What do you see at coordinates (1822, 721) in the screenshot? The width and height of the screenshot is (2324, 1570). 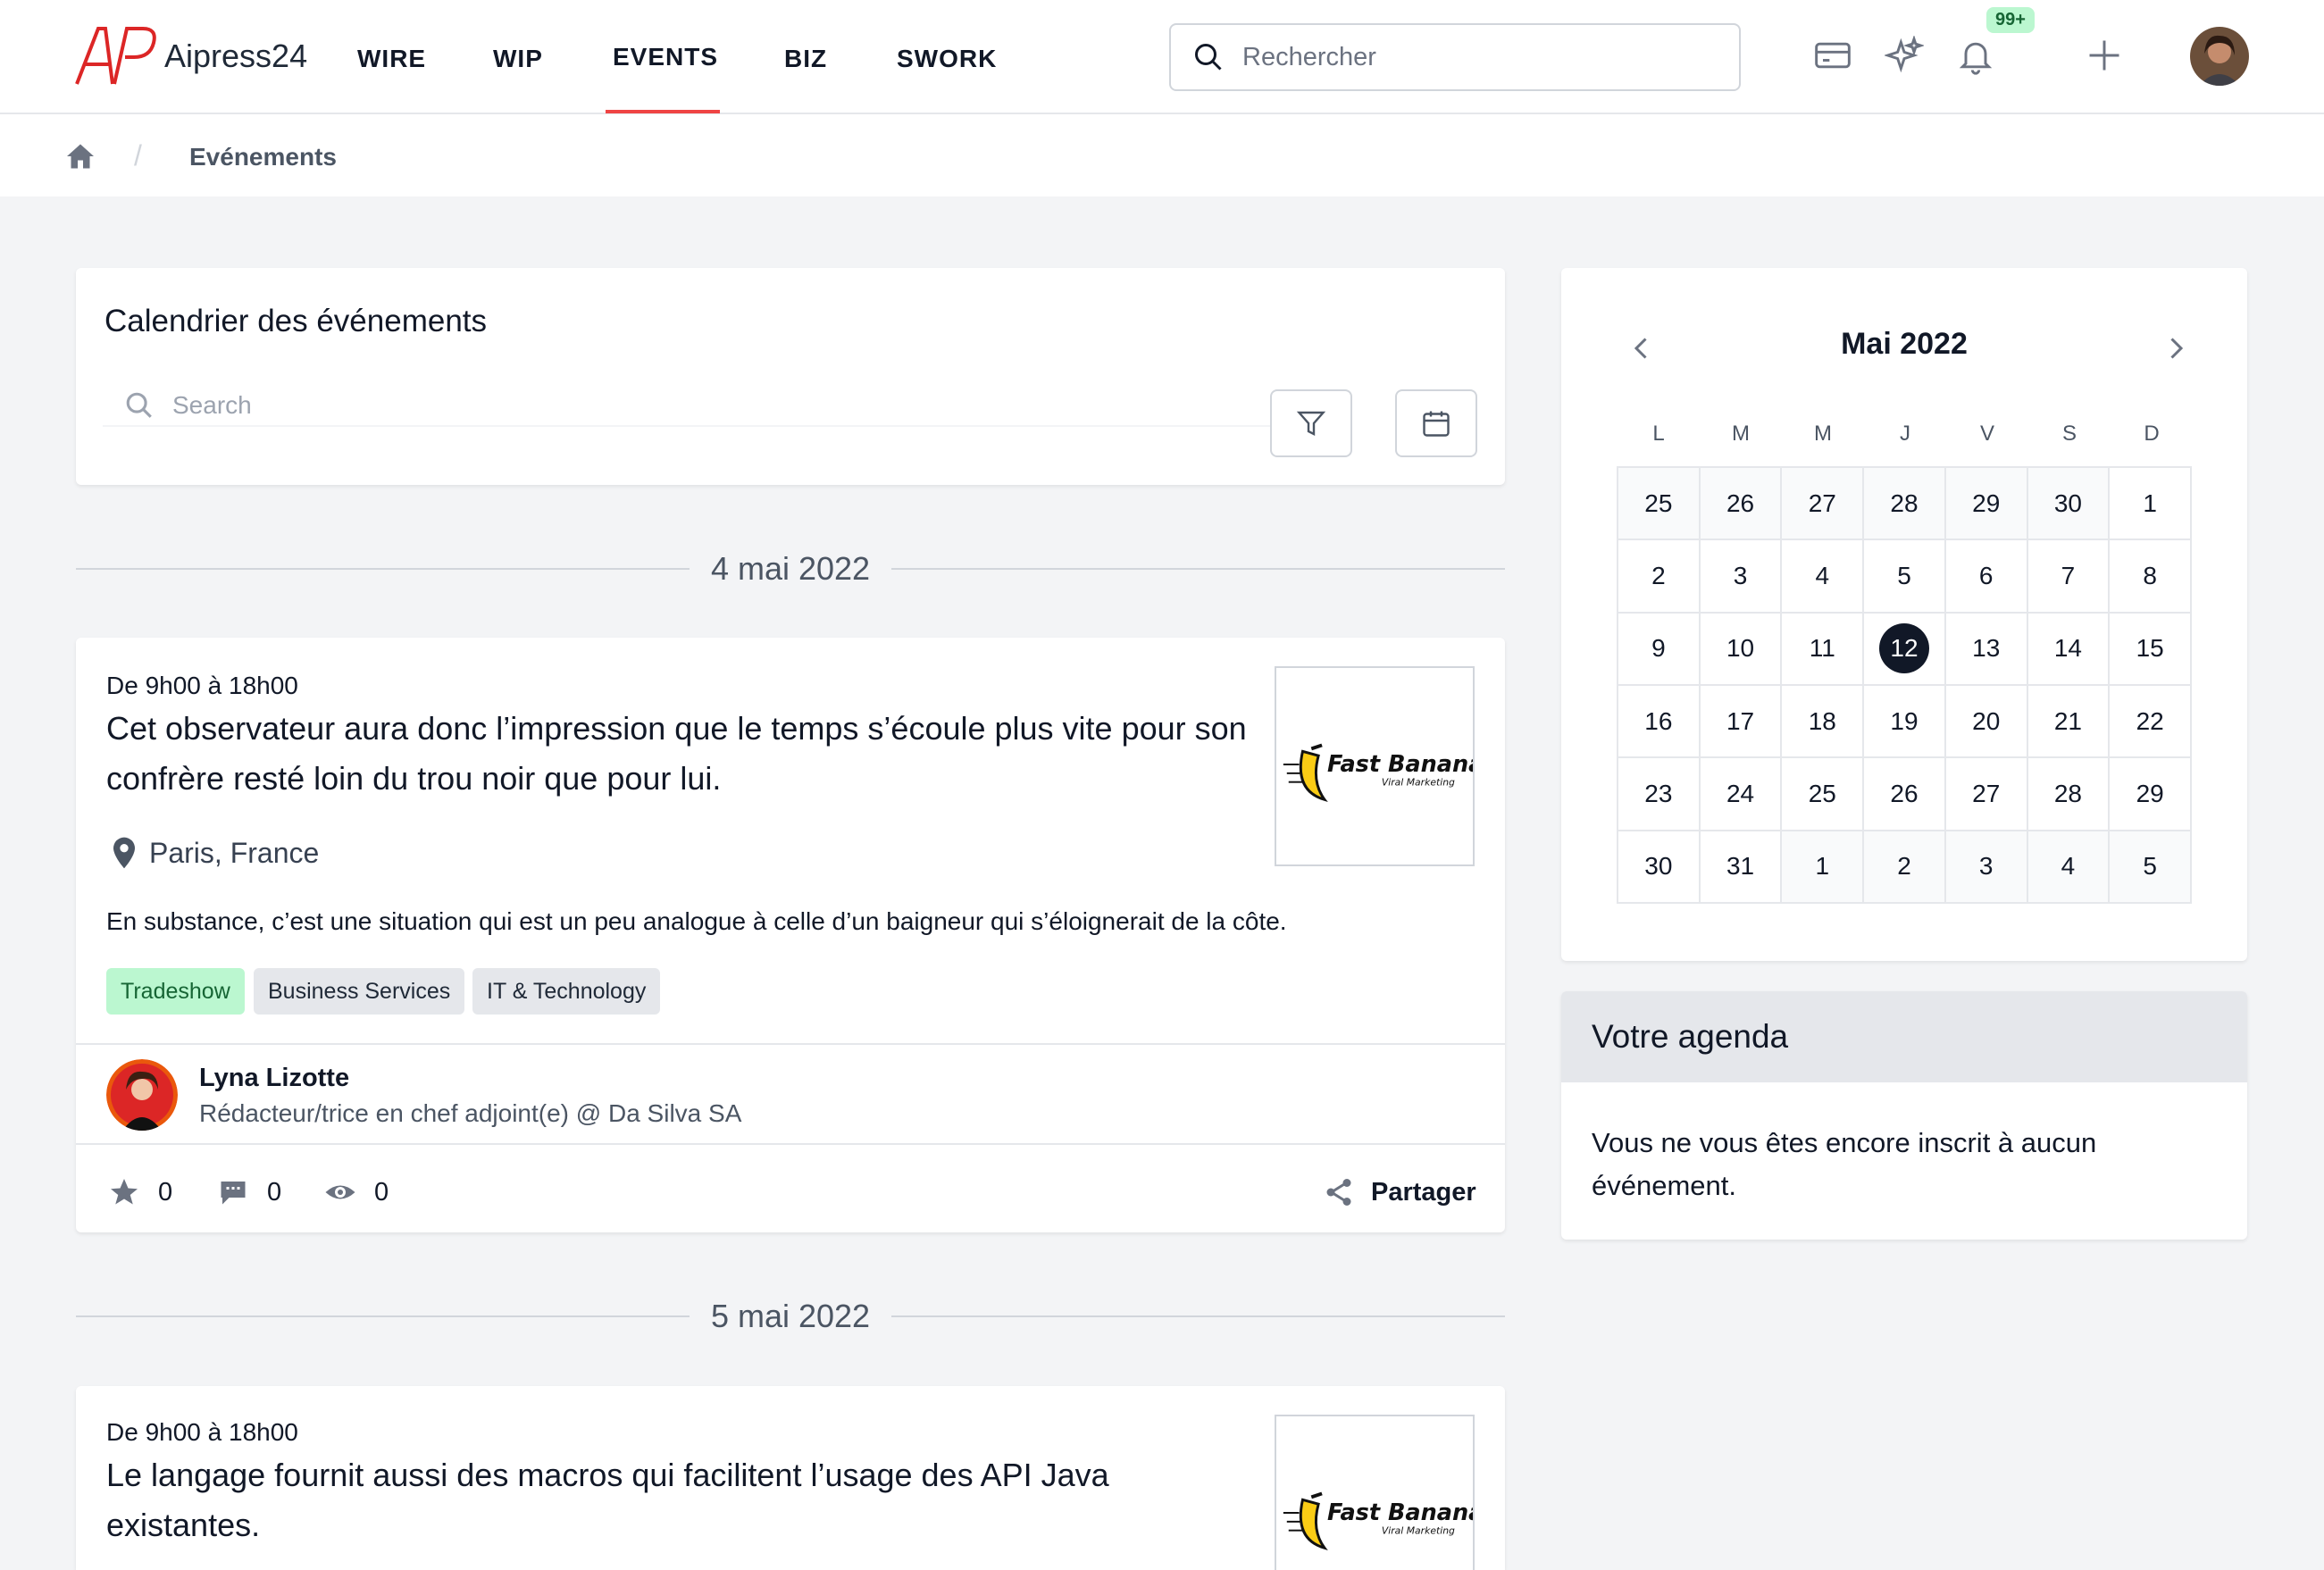 I see `calendar-day: 18` at bounding box center [1822, 721].